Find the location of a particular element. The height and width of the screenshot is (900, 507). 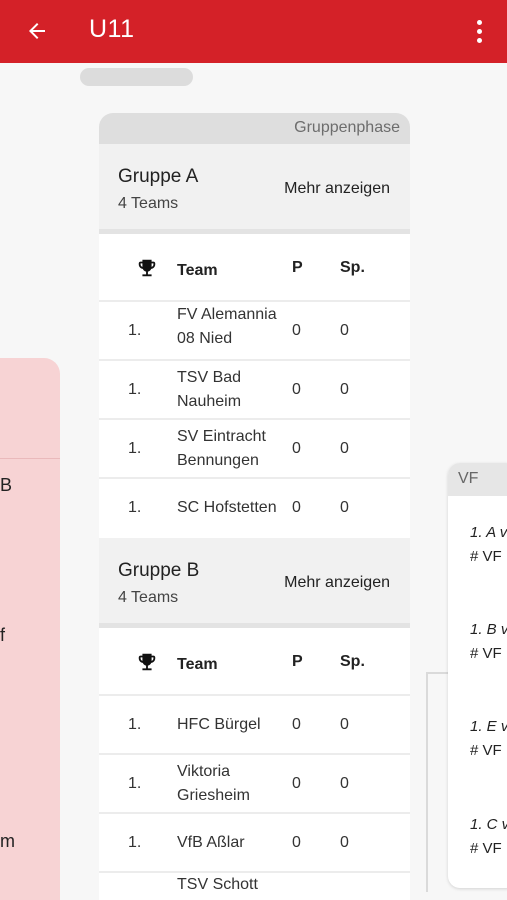

table-row: 1. HFC Bürgel 0 0 is located at coordinates (254, 725).